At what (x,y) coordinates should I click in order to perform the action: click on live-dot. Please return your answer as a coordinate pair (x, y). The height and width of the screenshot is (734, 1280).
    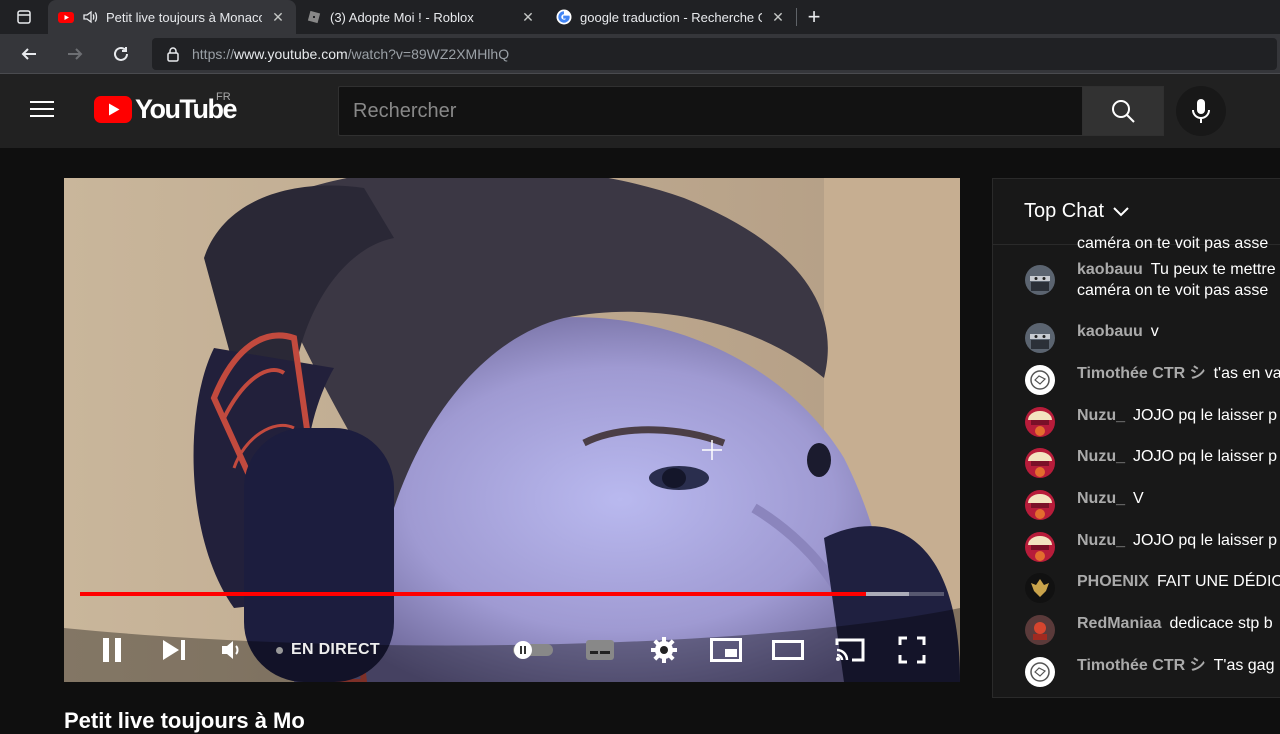
    Looking at the image, I should click on (279, 650).